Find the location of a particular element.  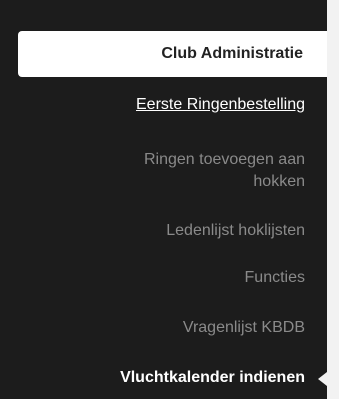

content-area-edge is located at coordinates (333, 199).